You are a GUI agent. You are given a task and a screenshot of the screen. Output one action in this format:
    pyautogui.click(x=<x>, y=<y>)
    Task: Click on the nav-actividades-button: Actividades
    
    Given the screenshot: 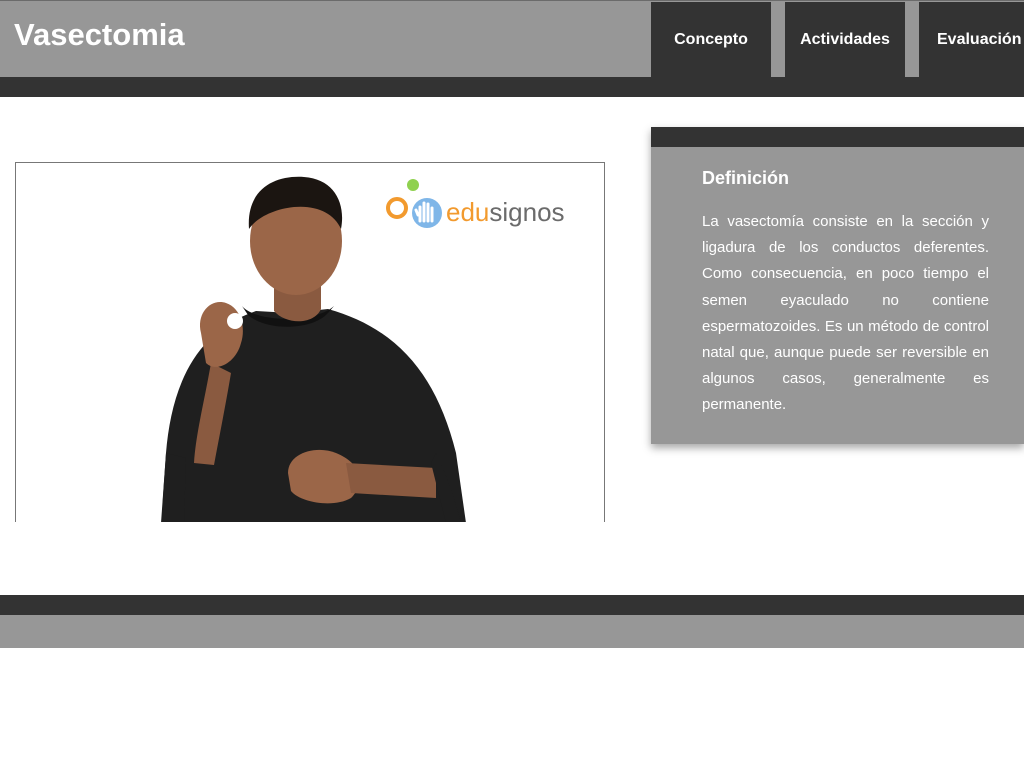 What is the action you would take?
    pyautogui.click(x=845, y=40)
    